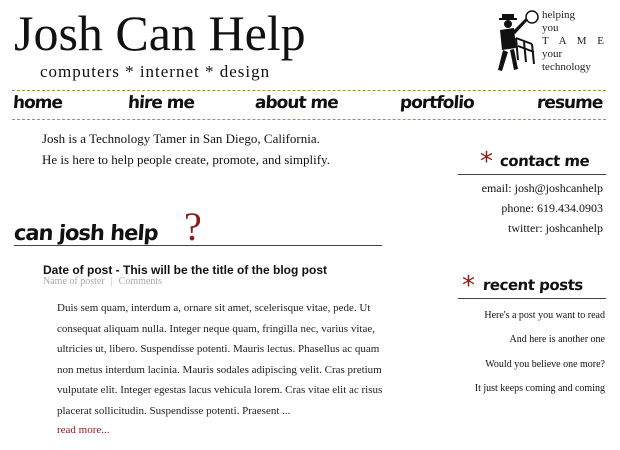 The width and height of the screenshot is (620, 450). I want to click on site-title: Josh Can Help, so click(160, 33).